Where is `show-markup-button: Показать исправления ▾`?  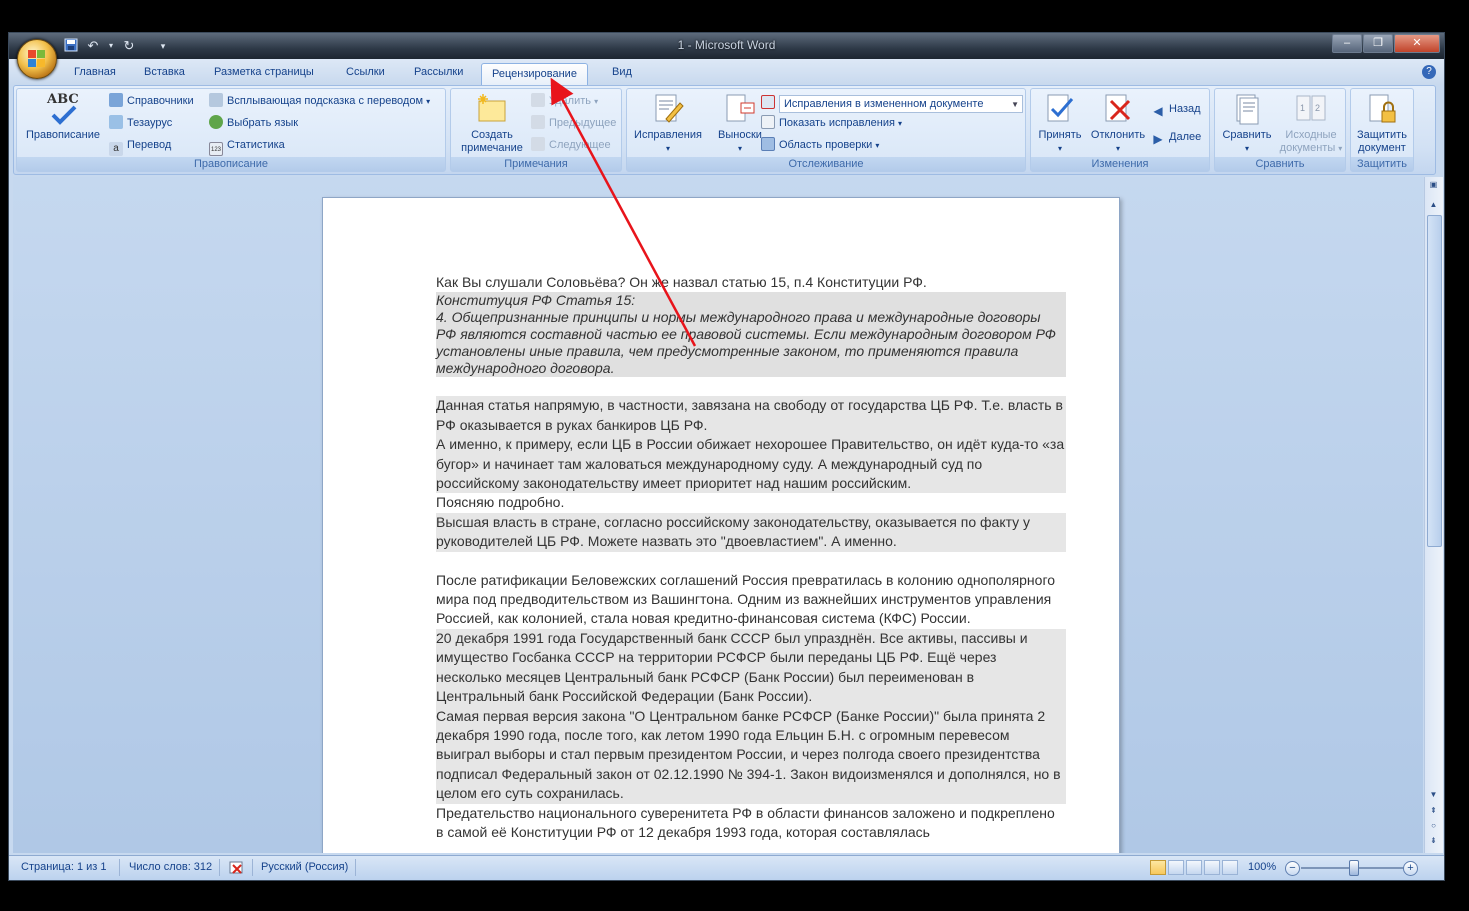
show-markup-button: Показать исправления ▾ is located at coordinates (831, 123).